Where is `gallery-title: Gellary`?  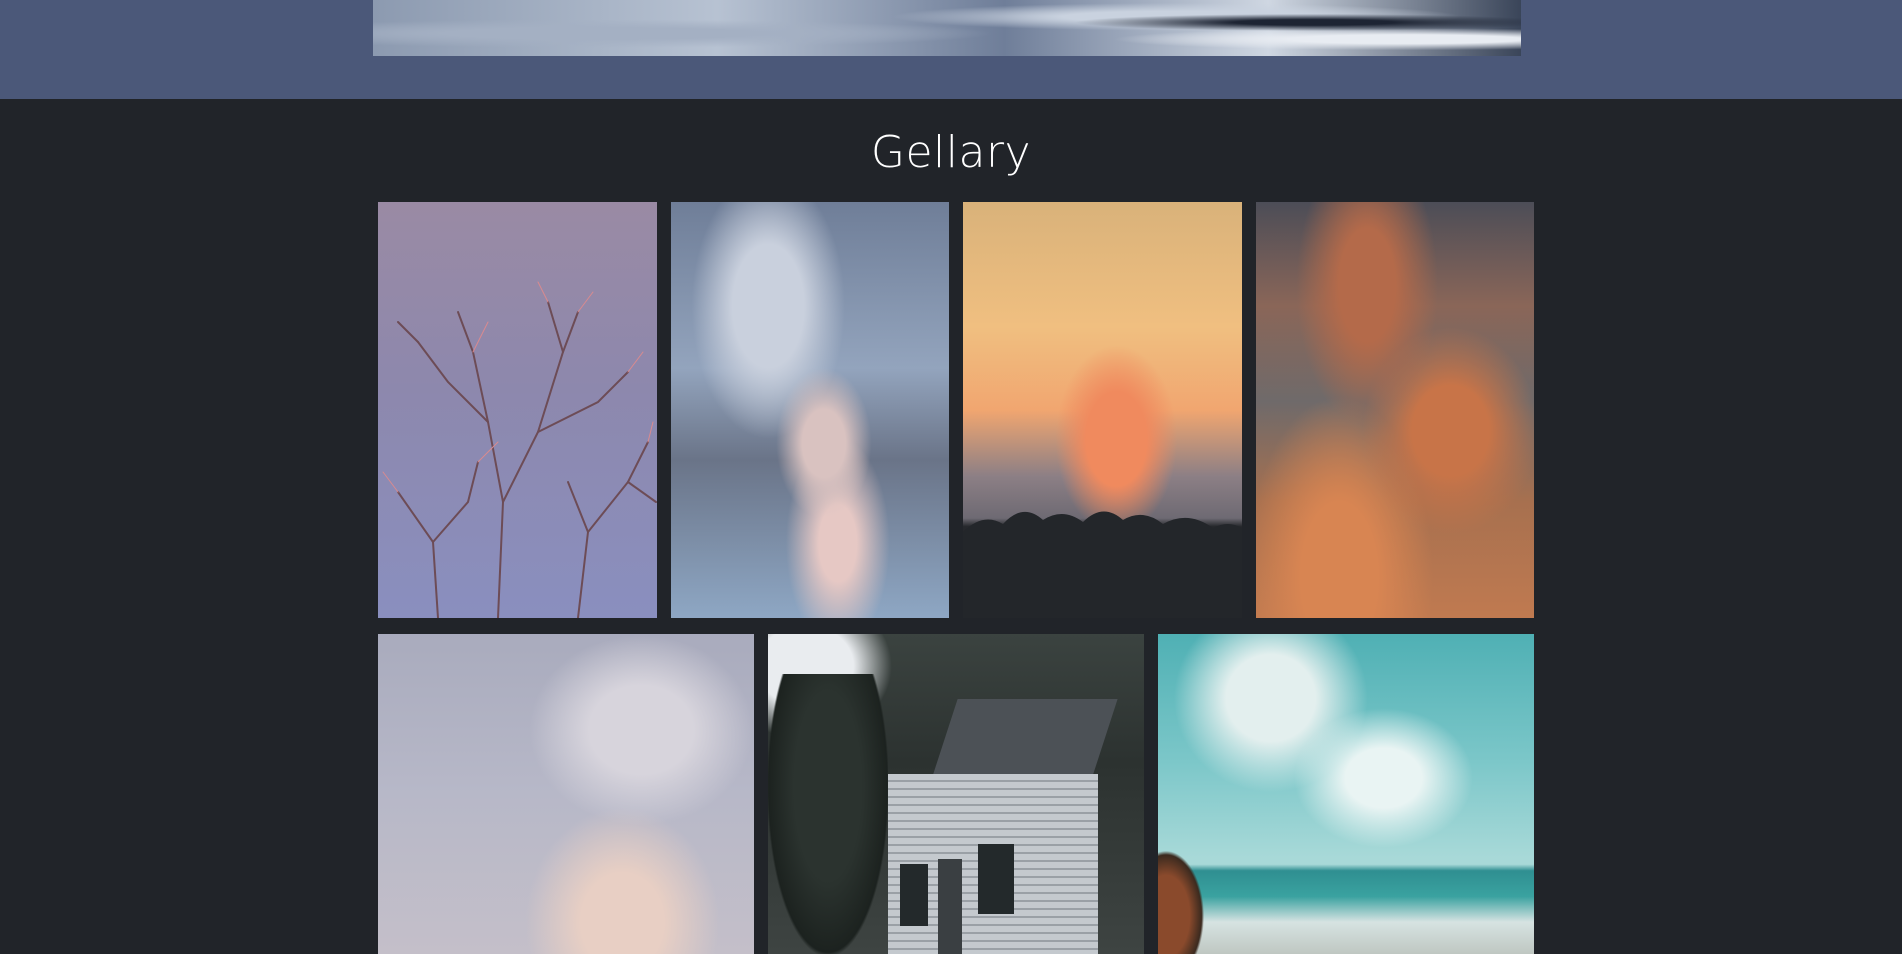
gallery-title: Gellary is located at coordinates (951, 152).